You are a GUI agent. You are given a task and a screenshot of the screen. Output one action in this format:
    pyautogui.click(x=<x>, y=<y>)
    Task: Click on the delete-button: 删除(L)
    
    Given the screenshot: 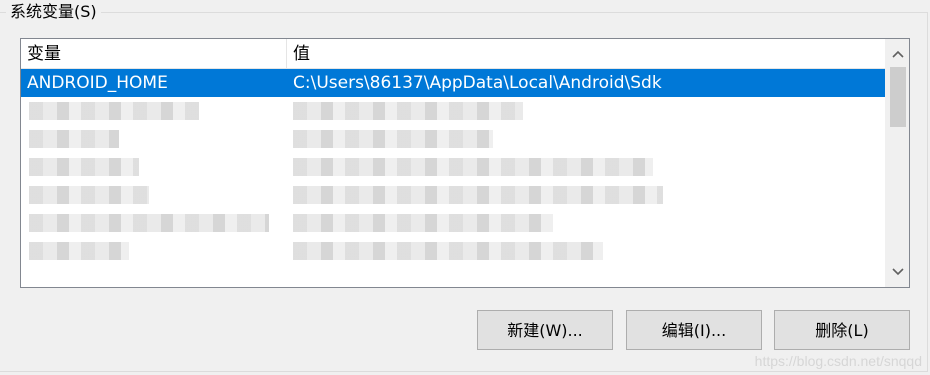 What is the action you would take?
    pyautogui.click(x=842, y=330)
    